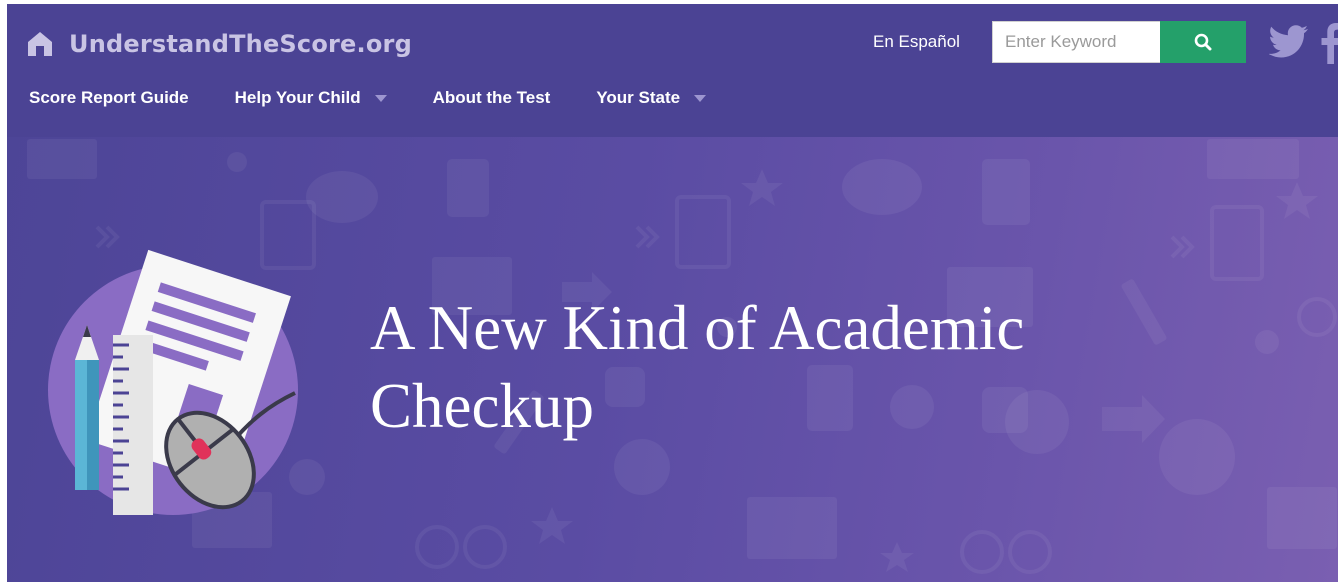 The height and width of the screenshot is (582, 1338). What do you see at coordinates (240, 44) in the screenshot?
I see `site-logo-text: UnderstandTheScore.org` at bounding box center [240, 44].